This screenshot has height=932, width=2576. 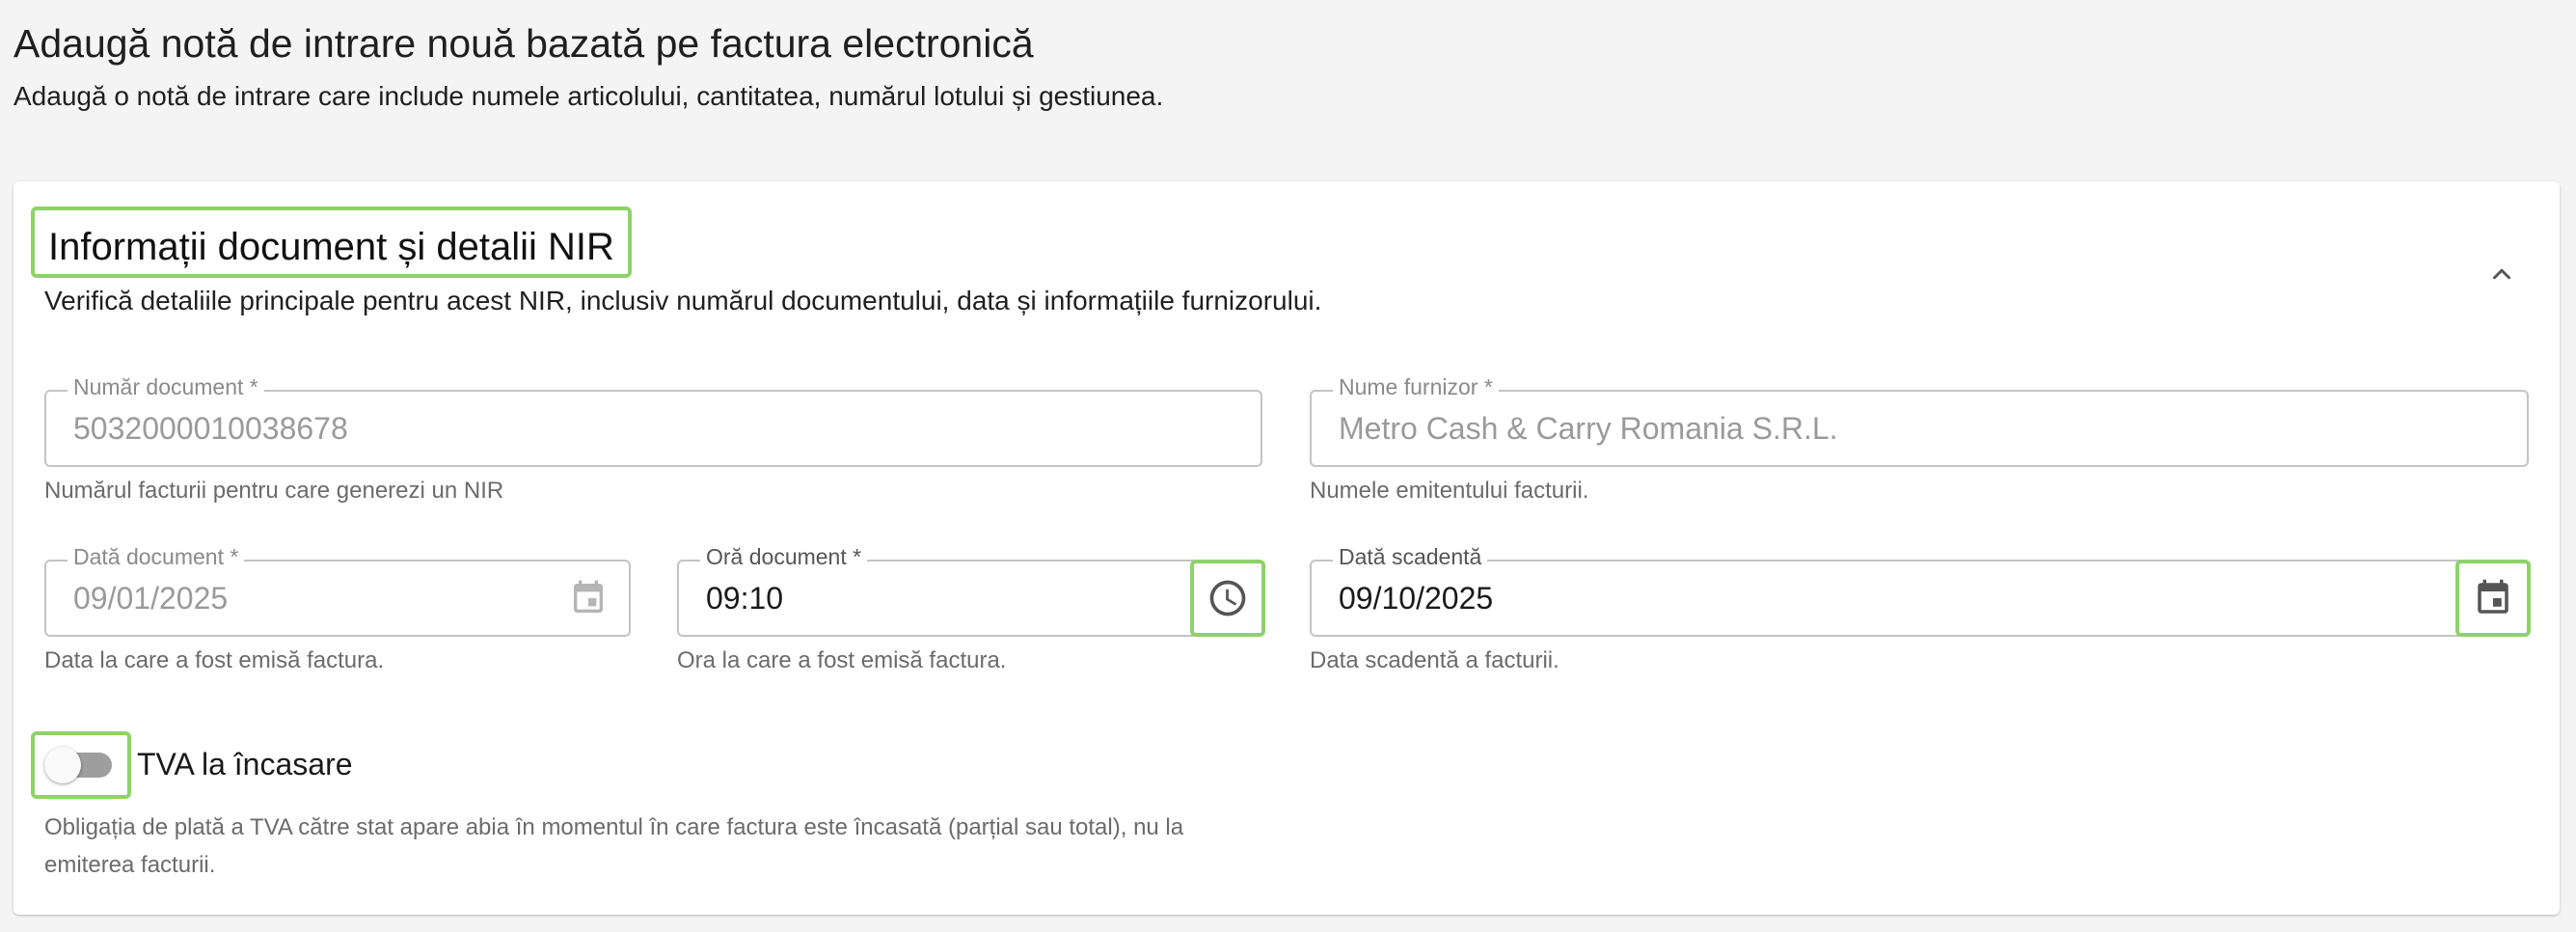 I want to click on clock-icon, so click(x=1227, y=598).